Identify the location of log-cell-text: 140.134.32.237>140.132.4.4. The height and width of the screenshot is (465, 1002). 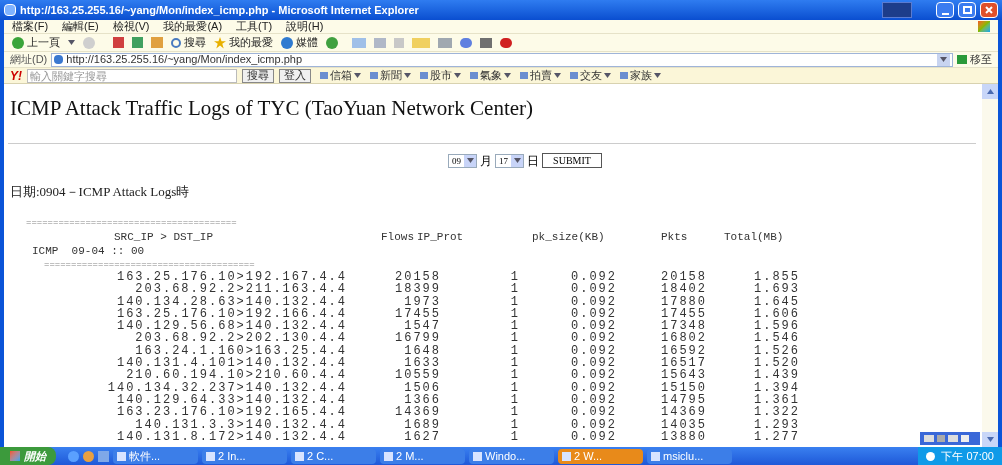
(226, 387).